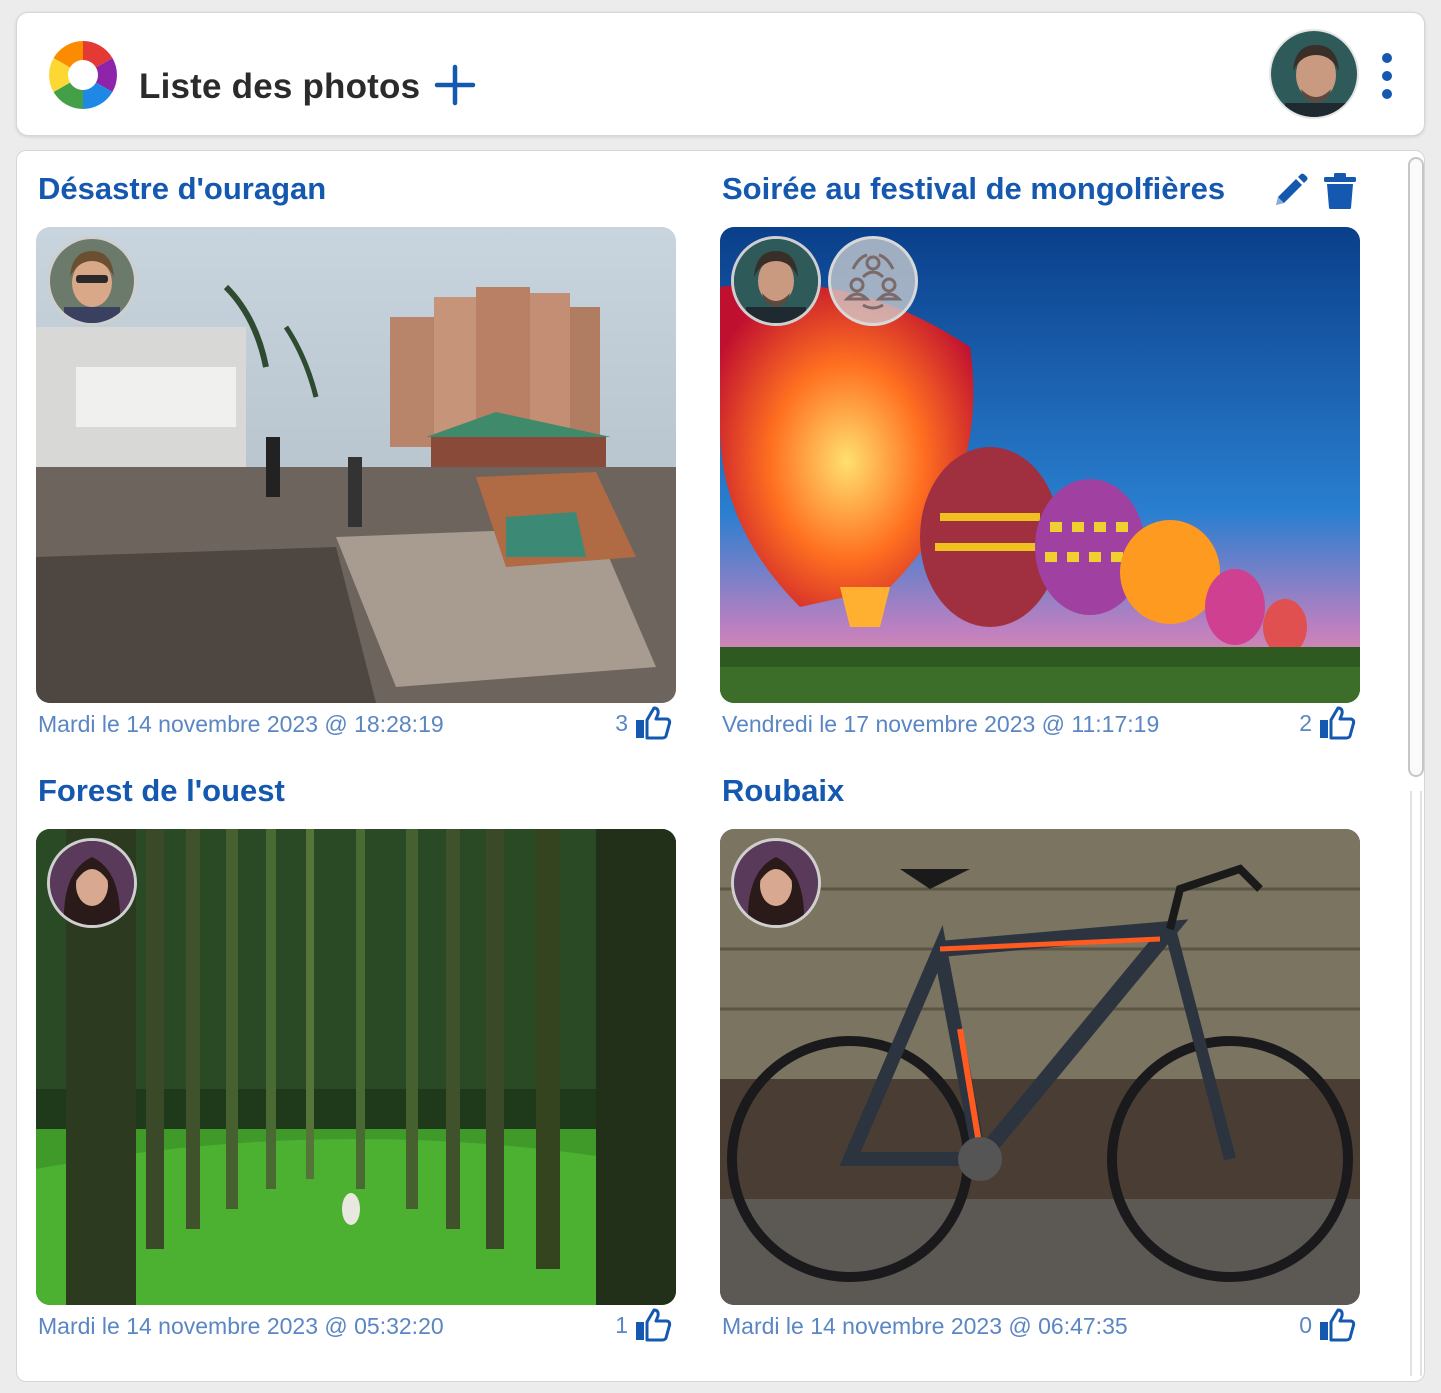 This screenshot has height=1393, width=1441. What do you see at coordinates (720, 74) in the screenshot?
I see `app-header: Liste des photos` at bounding box center [720, 74].